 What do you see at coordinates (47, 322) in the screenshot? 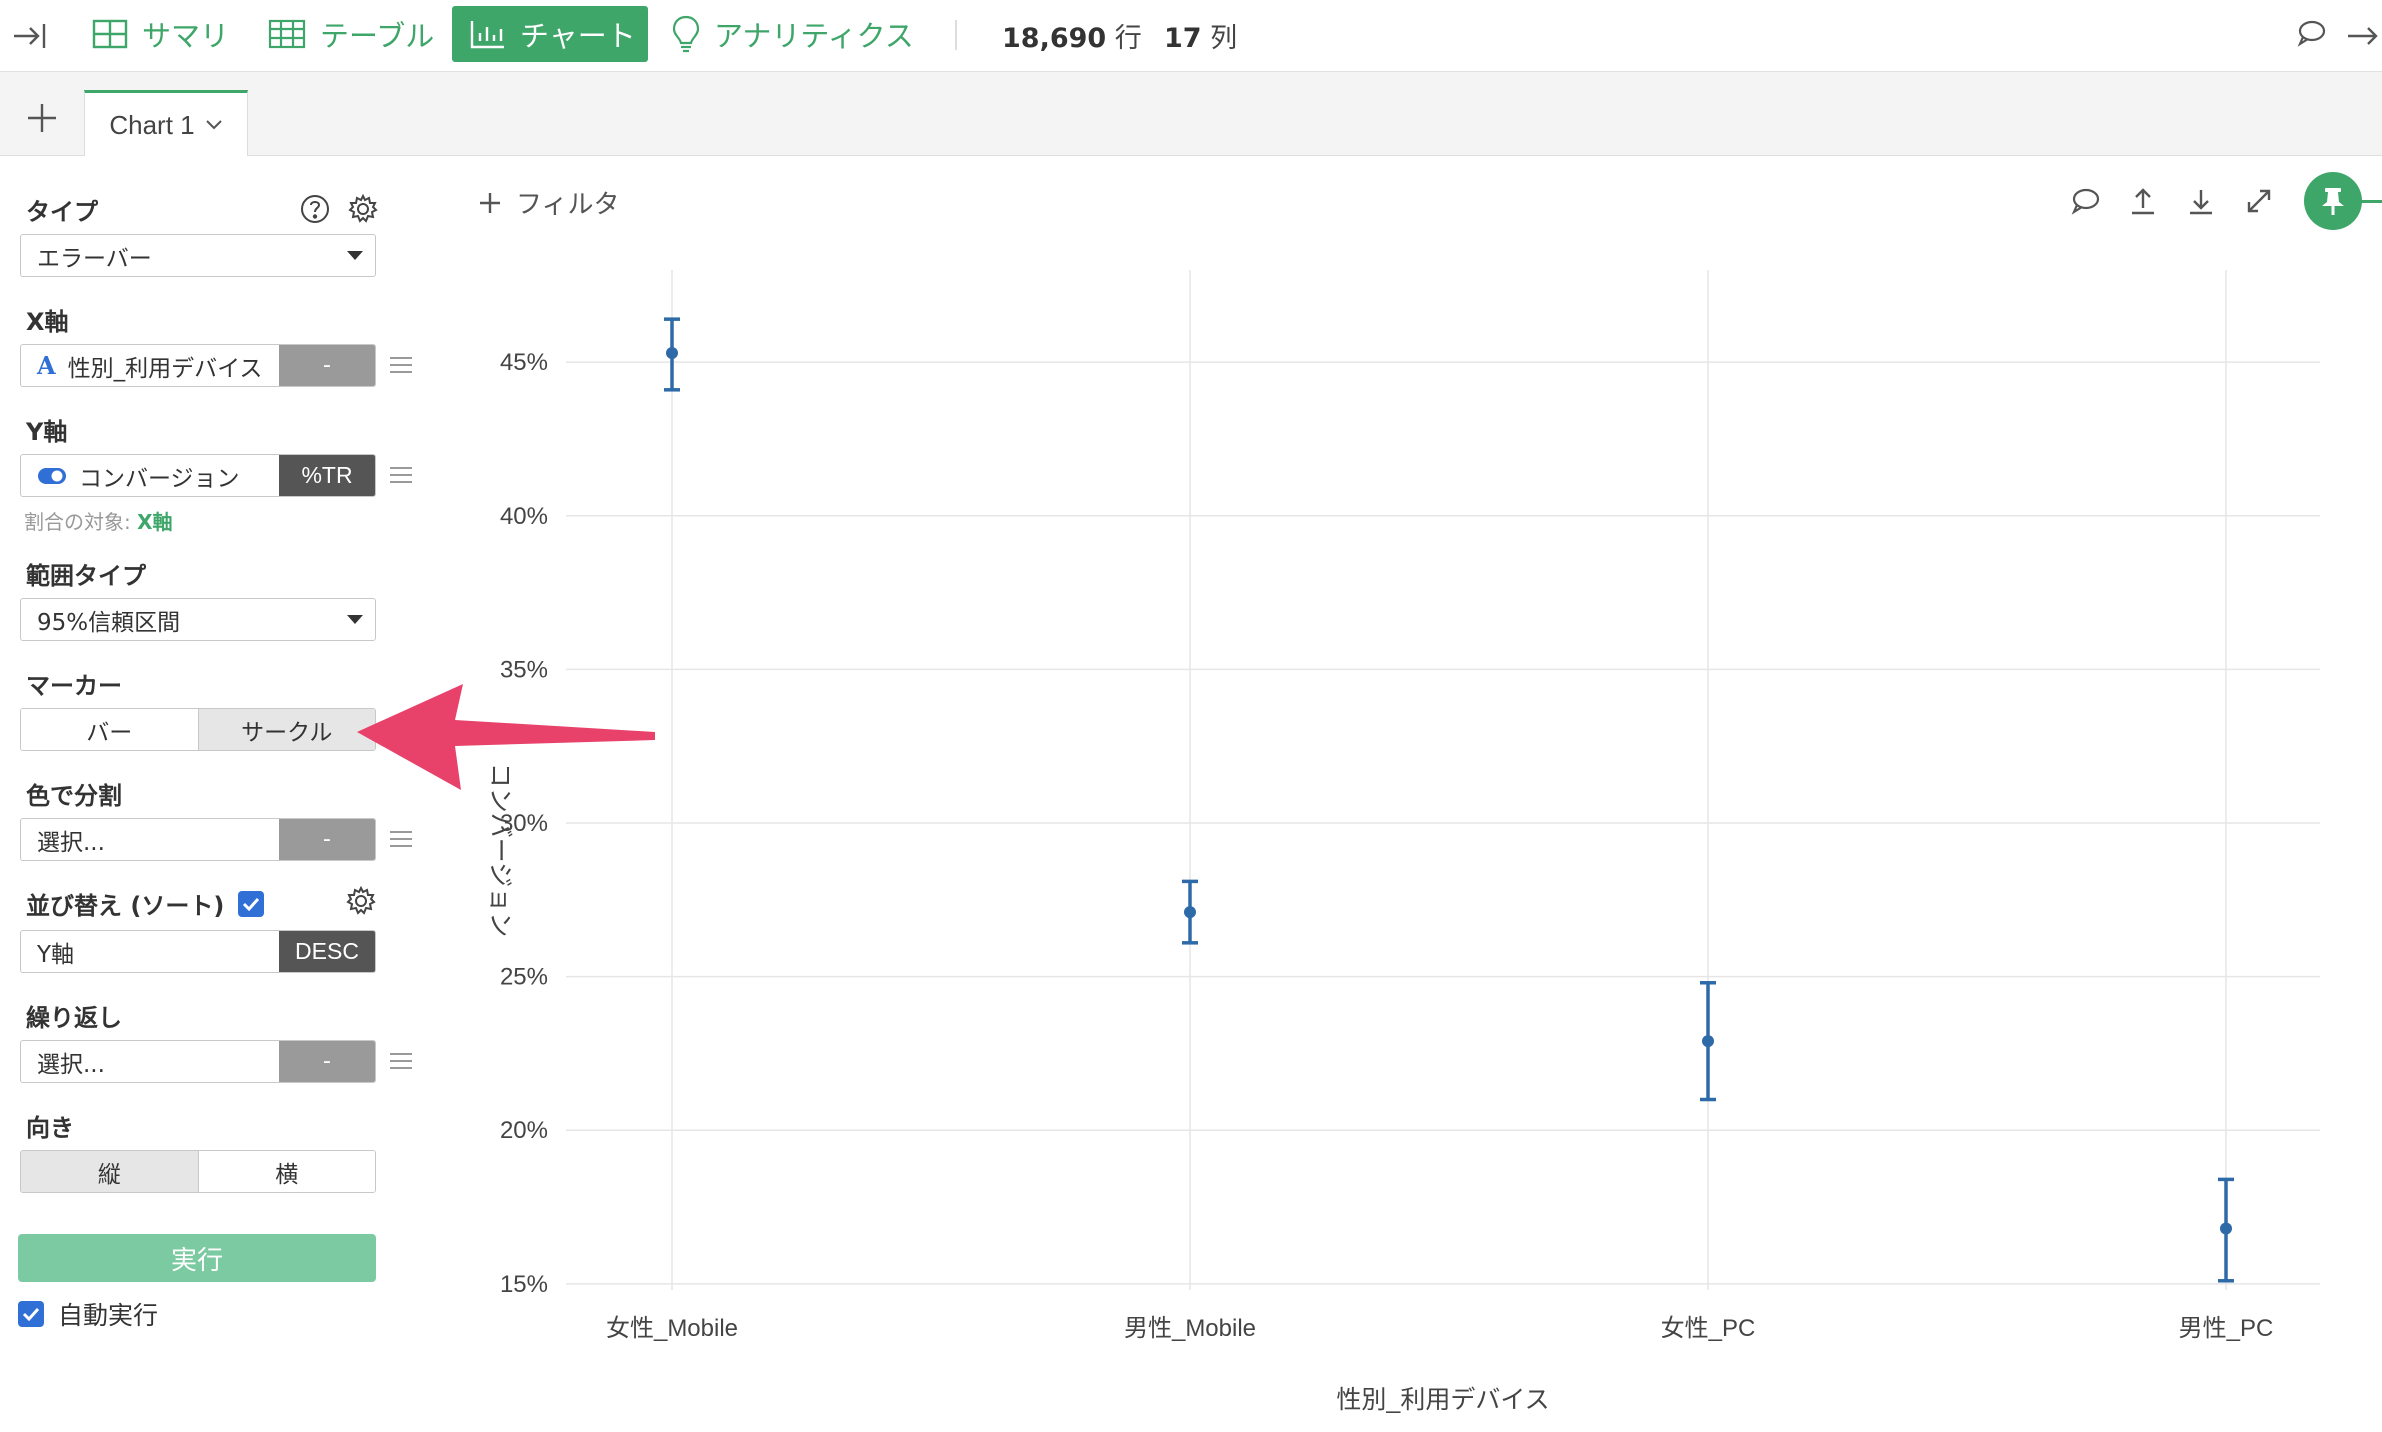
I see `x-axis-label: X軸` at bounding box center [47, 322].